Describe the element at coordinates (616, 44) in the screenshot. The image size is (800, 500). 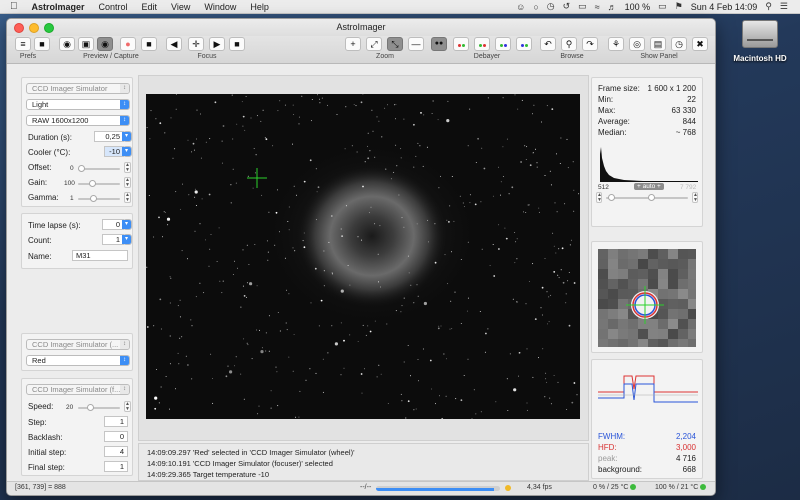
I see `panel-devices-icon: ⚘` at that location.